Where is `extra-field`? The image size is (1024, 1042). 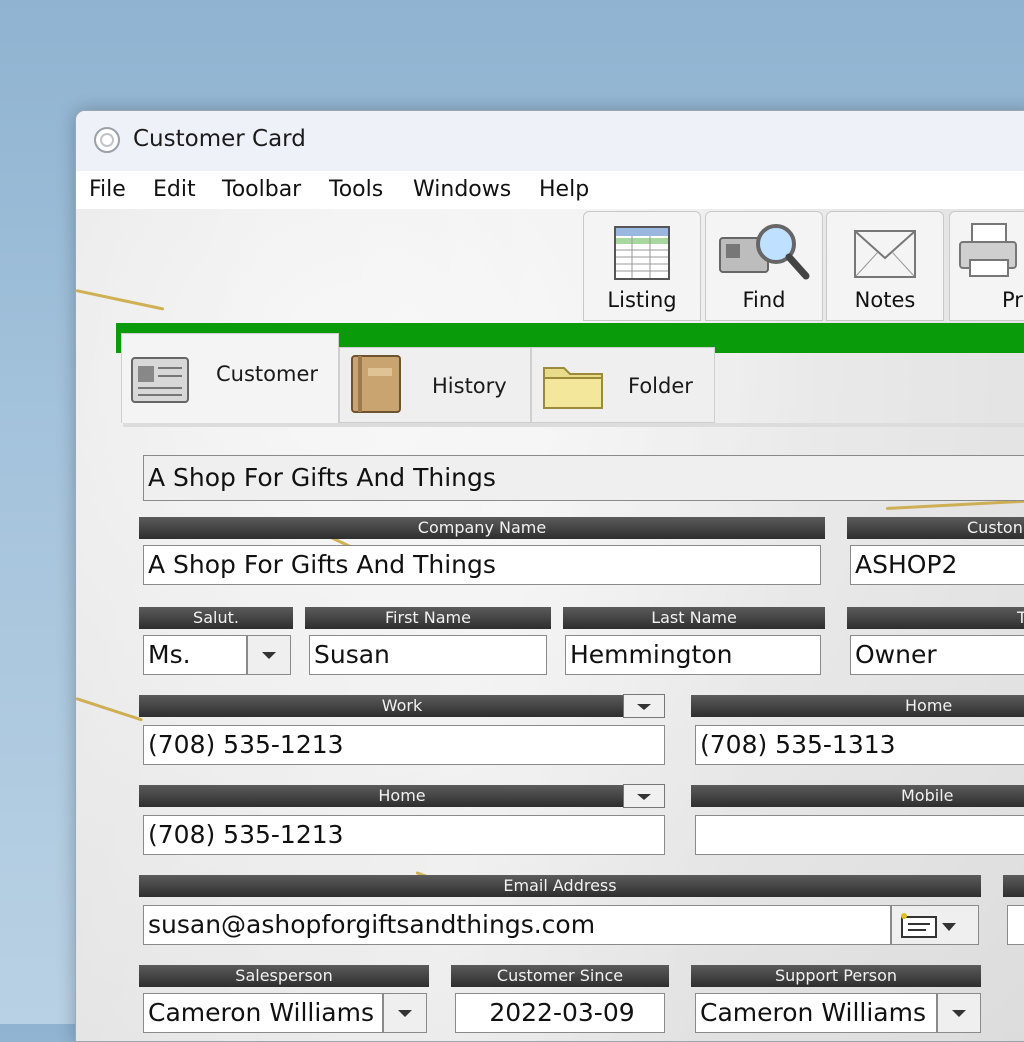 extra-field is located at coordinates (1015, 925).